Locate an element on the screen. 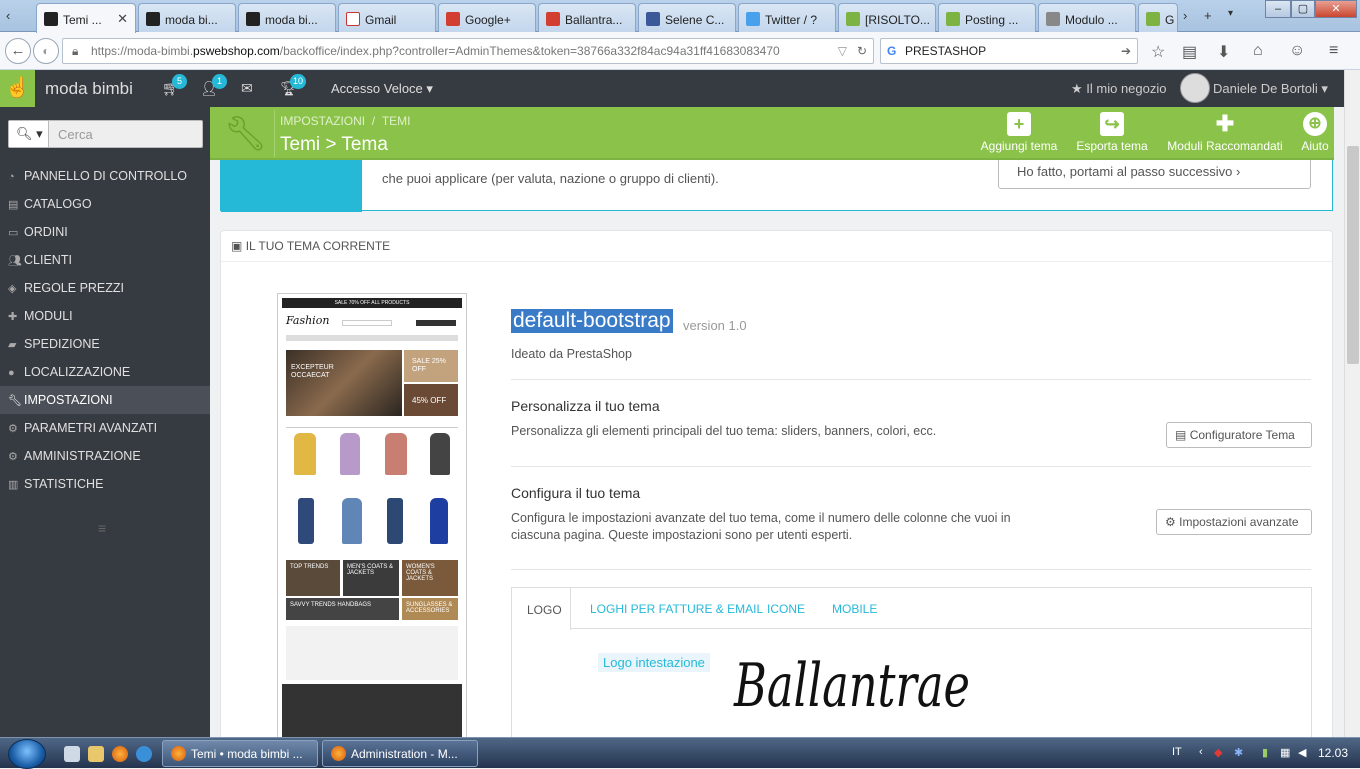 The image size is (1360, 769). language-indicator: IT is located at coordinates (1177, 752).